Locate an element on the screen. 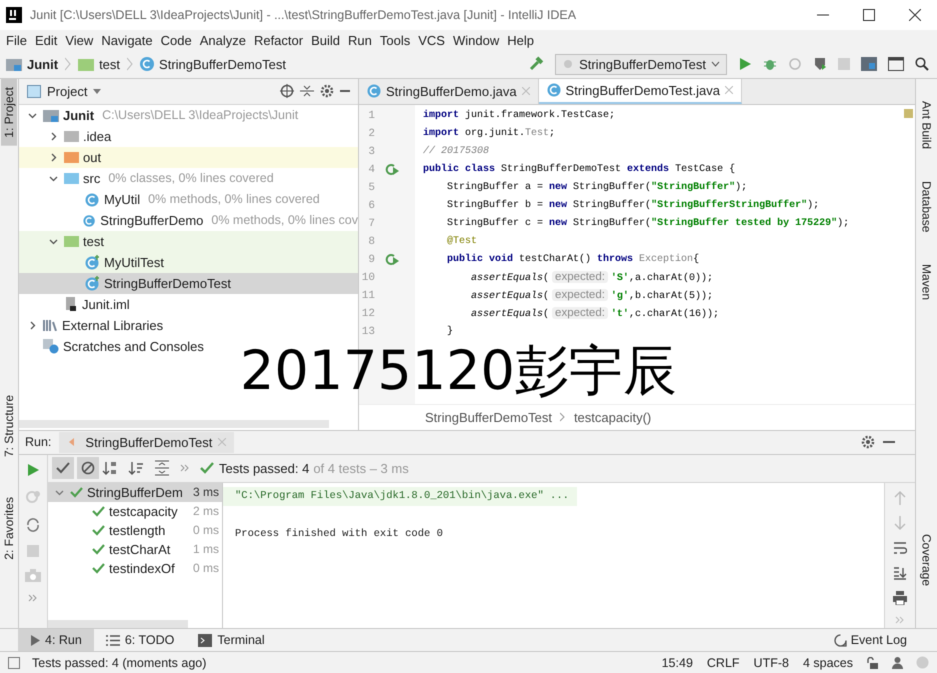 The image size is (937, 673). window-title: Junit [C:\Users\DELL 3\IdeaProjects\Junit] - ...\test\StringBufferDemoTest.java [Junit] - IntelliJ IDEA is located at coordinates (303, 15).